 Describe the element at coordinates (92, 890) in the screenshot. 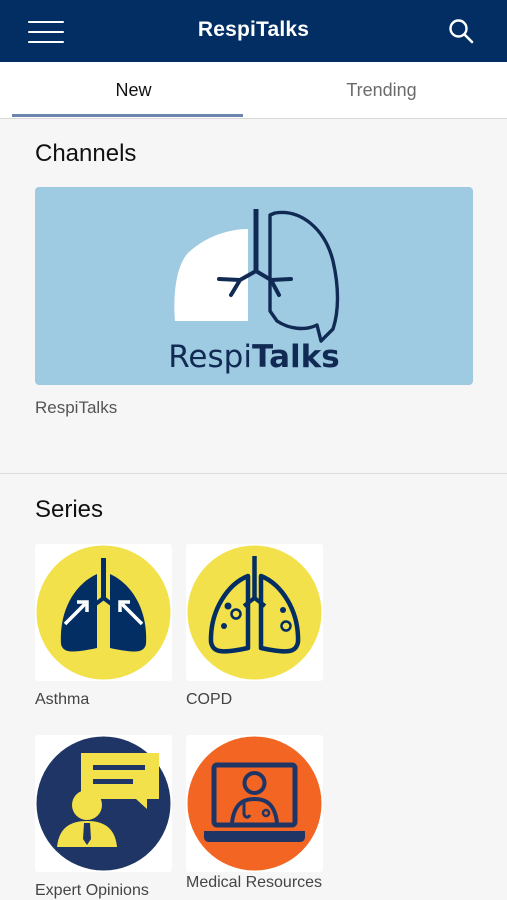

I see `series-label-expert-opinions: Expert Opinions` at that location.